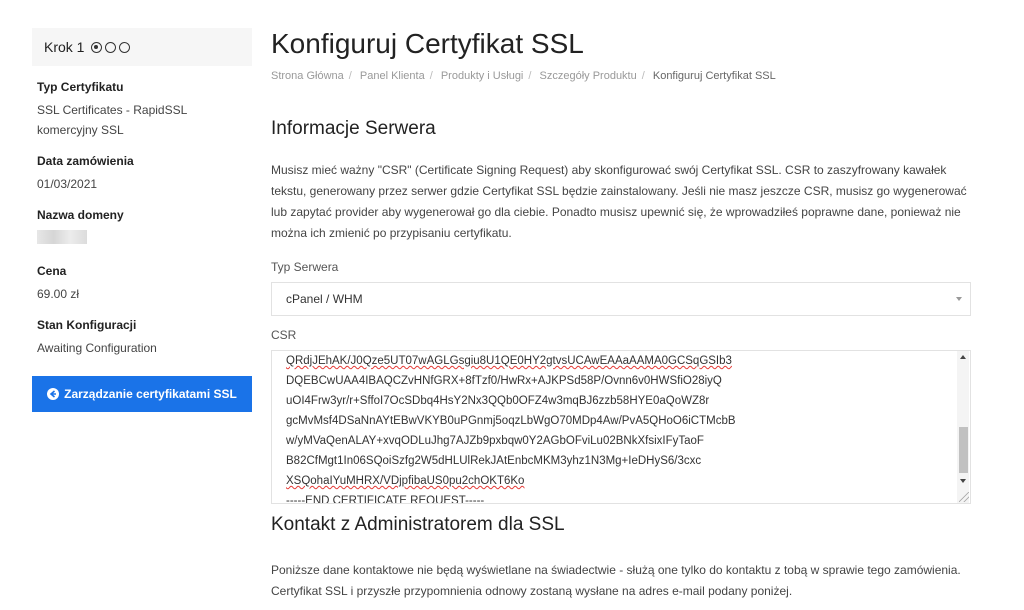  I want to click on csr-line: -----END CERTIFICATE REQUEST-----, so click(385, 499).